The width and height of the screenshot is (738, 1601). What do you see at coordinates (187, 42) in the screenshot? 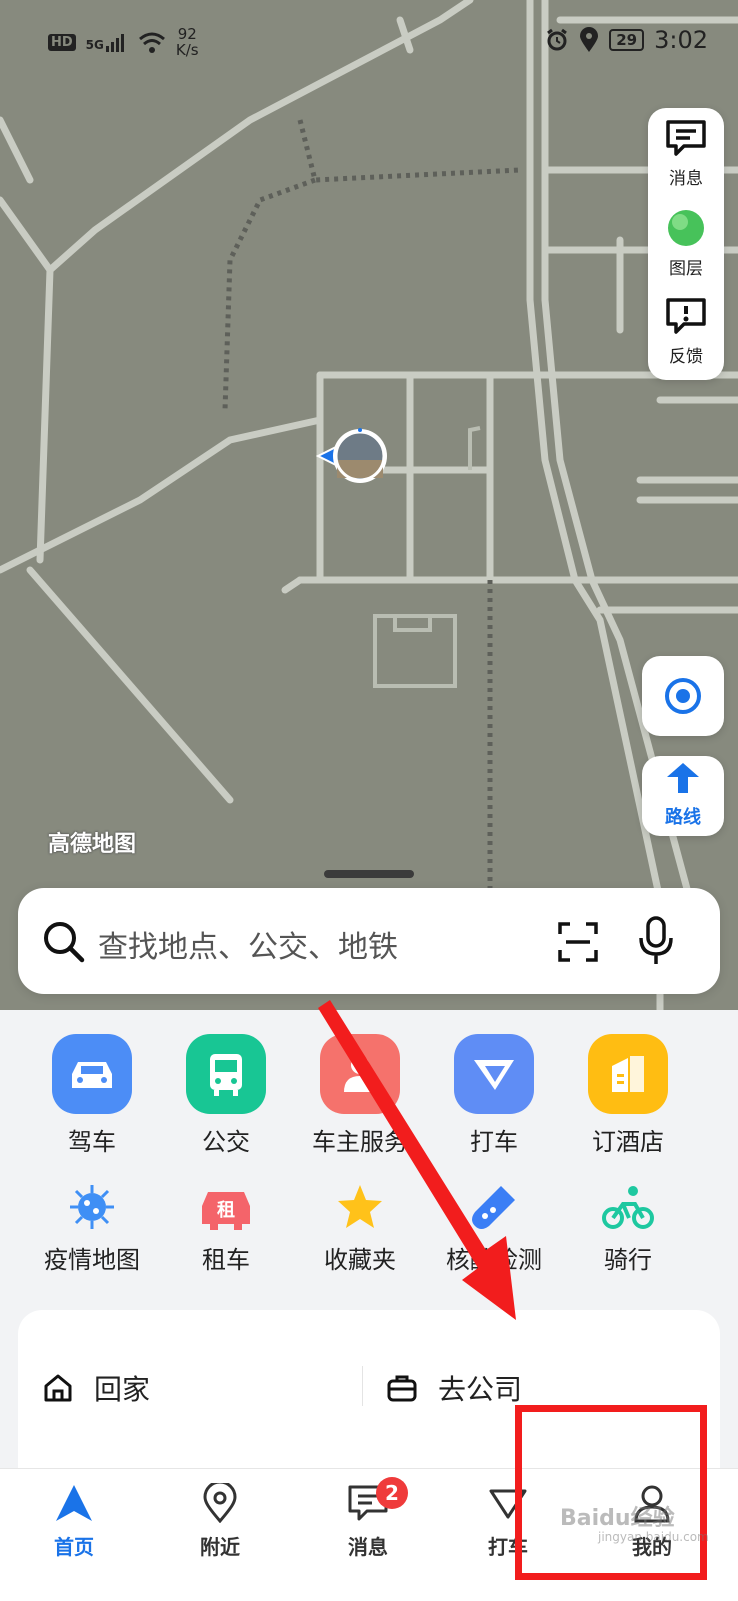
I see `network-speed: 92 K/s` at bounding box center [187, 42].